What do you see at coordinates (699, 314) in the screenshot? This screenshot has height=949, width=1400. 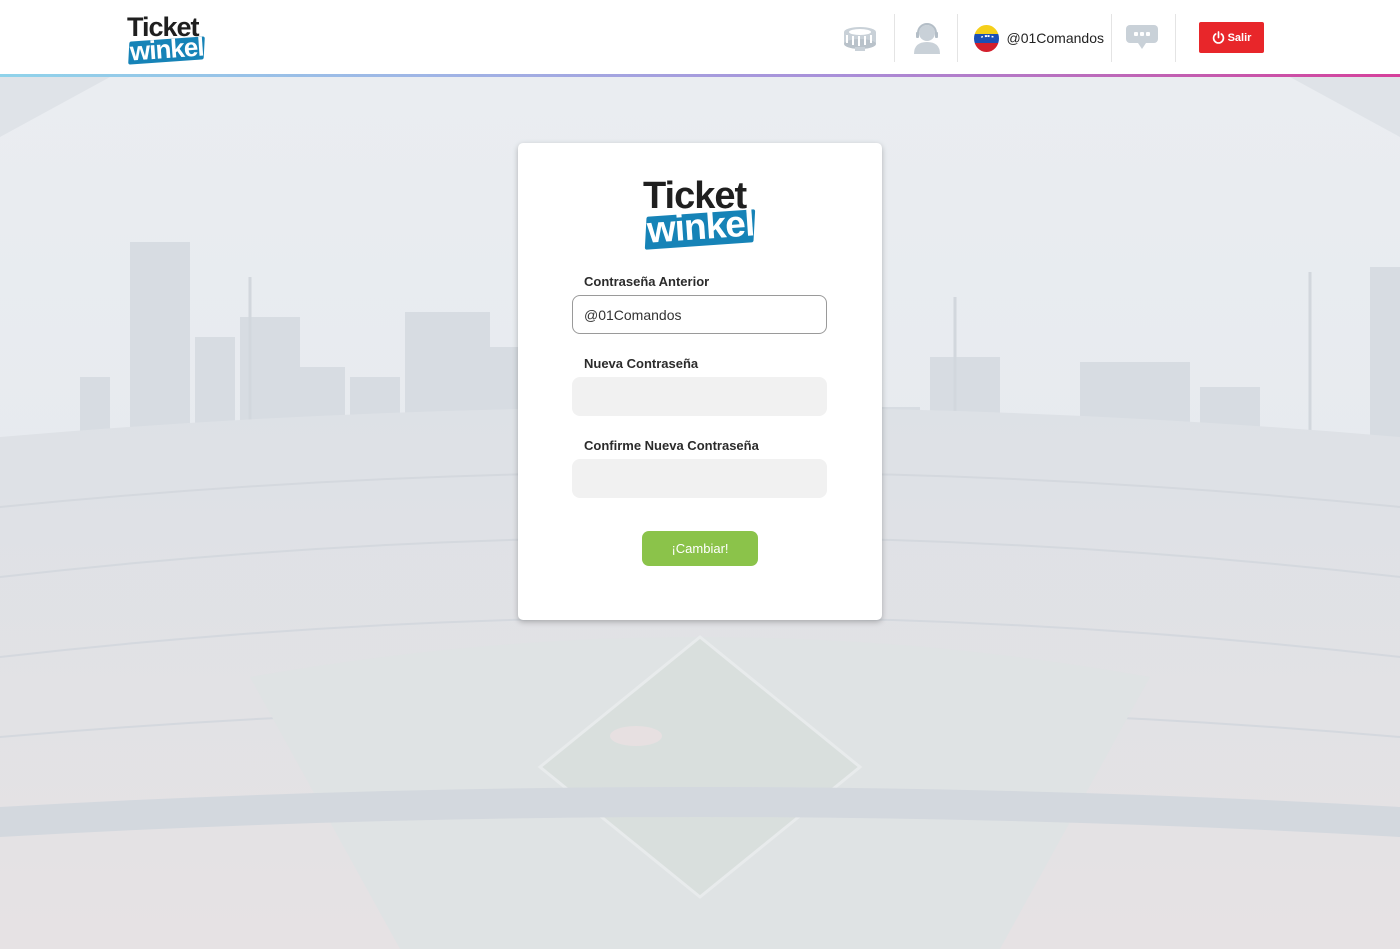 I see `old-password-input` at bounding box center [699, 314].